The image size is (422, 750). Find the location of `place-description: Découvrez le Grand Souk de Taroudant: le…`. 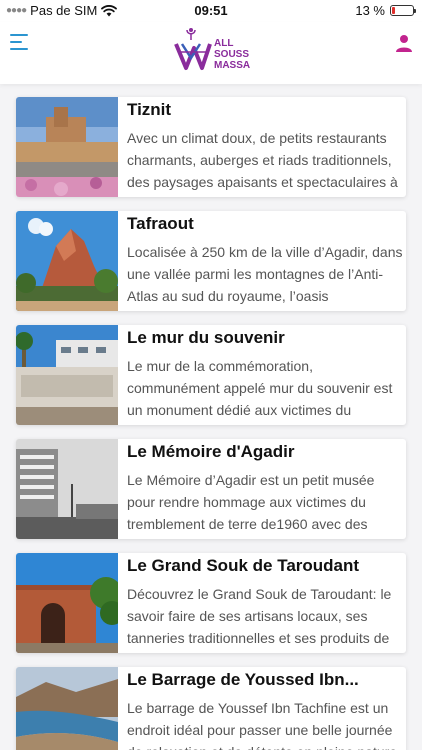

place-description: Découvrez le Grand Souk de Taroudant: le… is located at coordinates (259, 616).